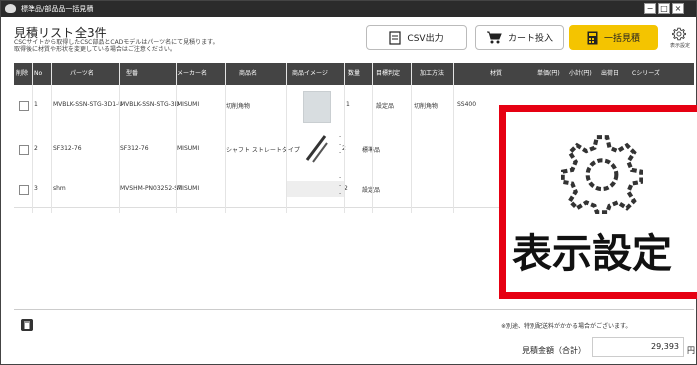 This screenshot has height=365, width=697. I want to click on callout-panel: 表示設定, so click(601, 202).